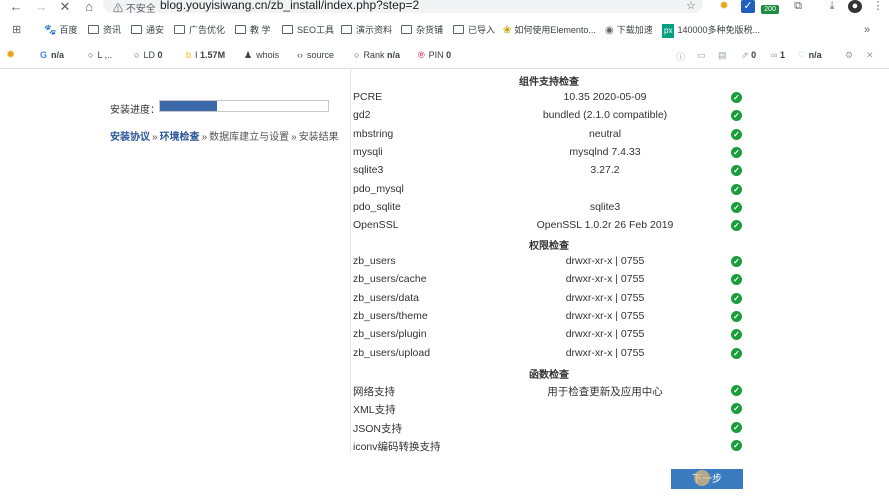  Describe the element at coordinates (605, 97) in the screenshot. I see `check-item-value: 10.35 2020-05-09` at that location.